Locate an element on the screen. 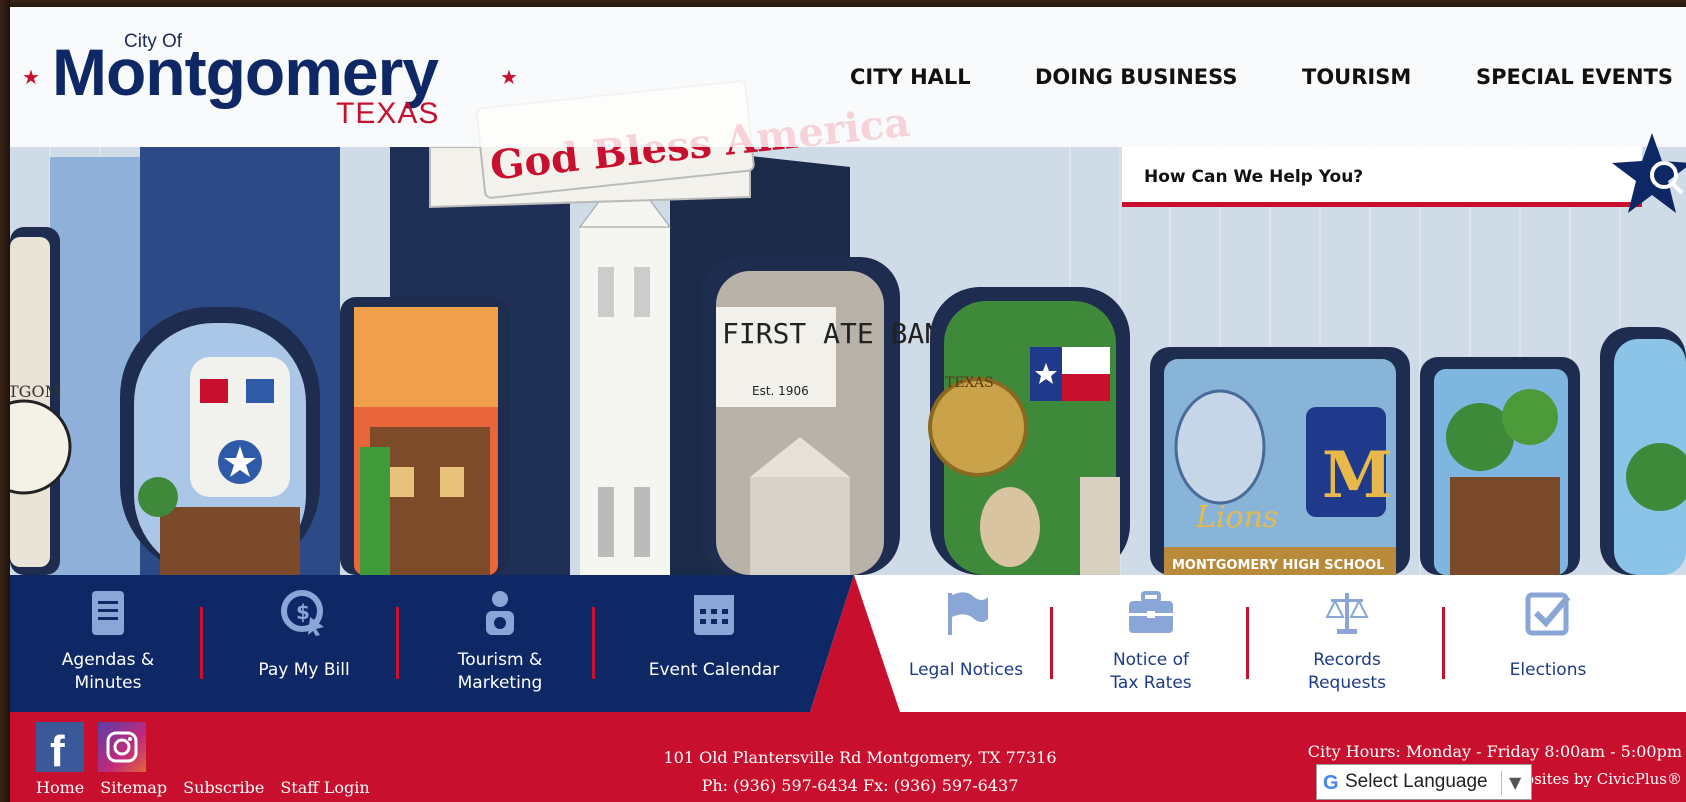 The width and height of the screenshot is (1686, 802). quick-link-label: Legal Notices is located at coordinates (966, 670).